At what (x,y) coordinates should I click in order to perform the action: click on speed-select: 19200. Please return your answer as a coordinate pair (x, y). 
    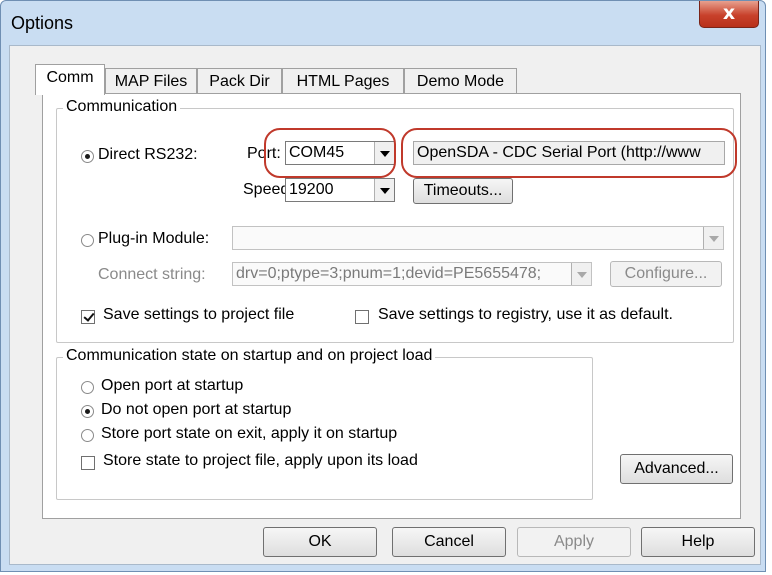
    Looking at the image, I should click on (340, 190).